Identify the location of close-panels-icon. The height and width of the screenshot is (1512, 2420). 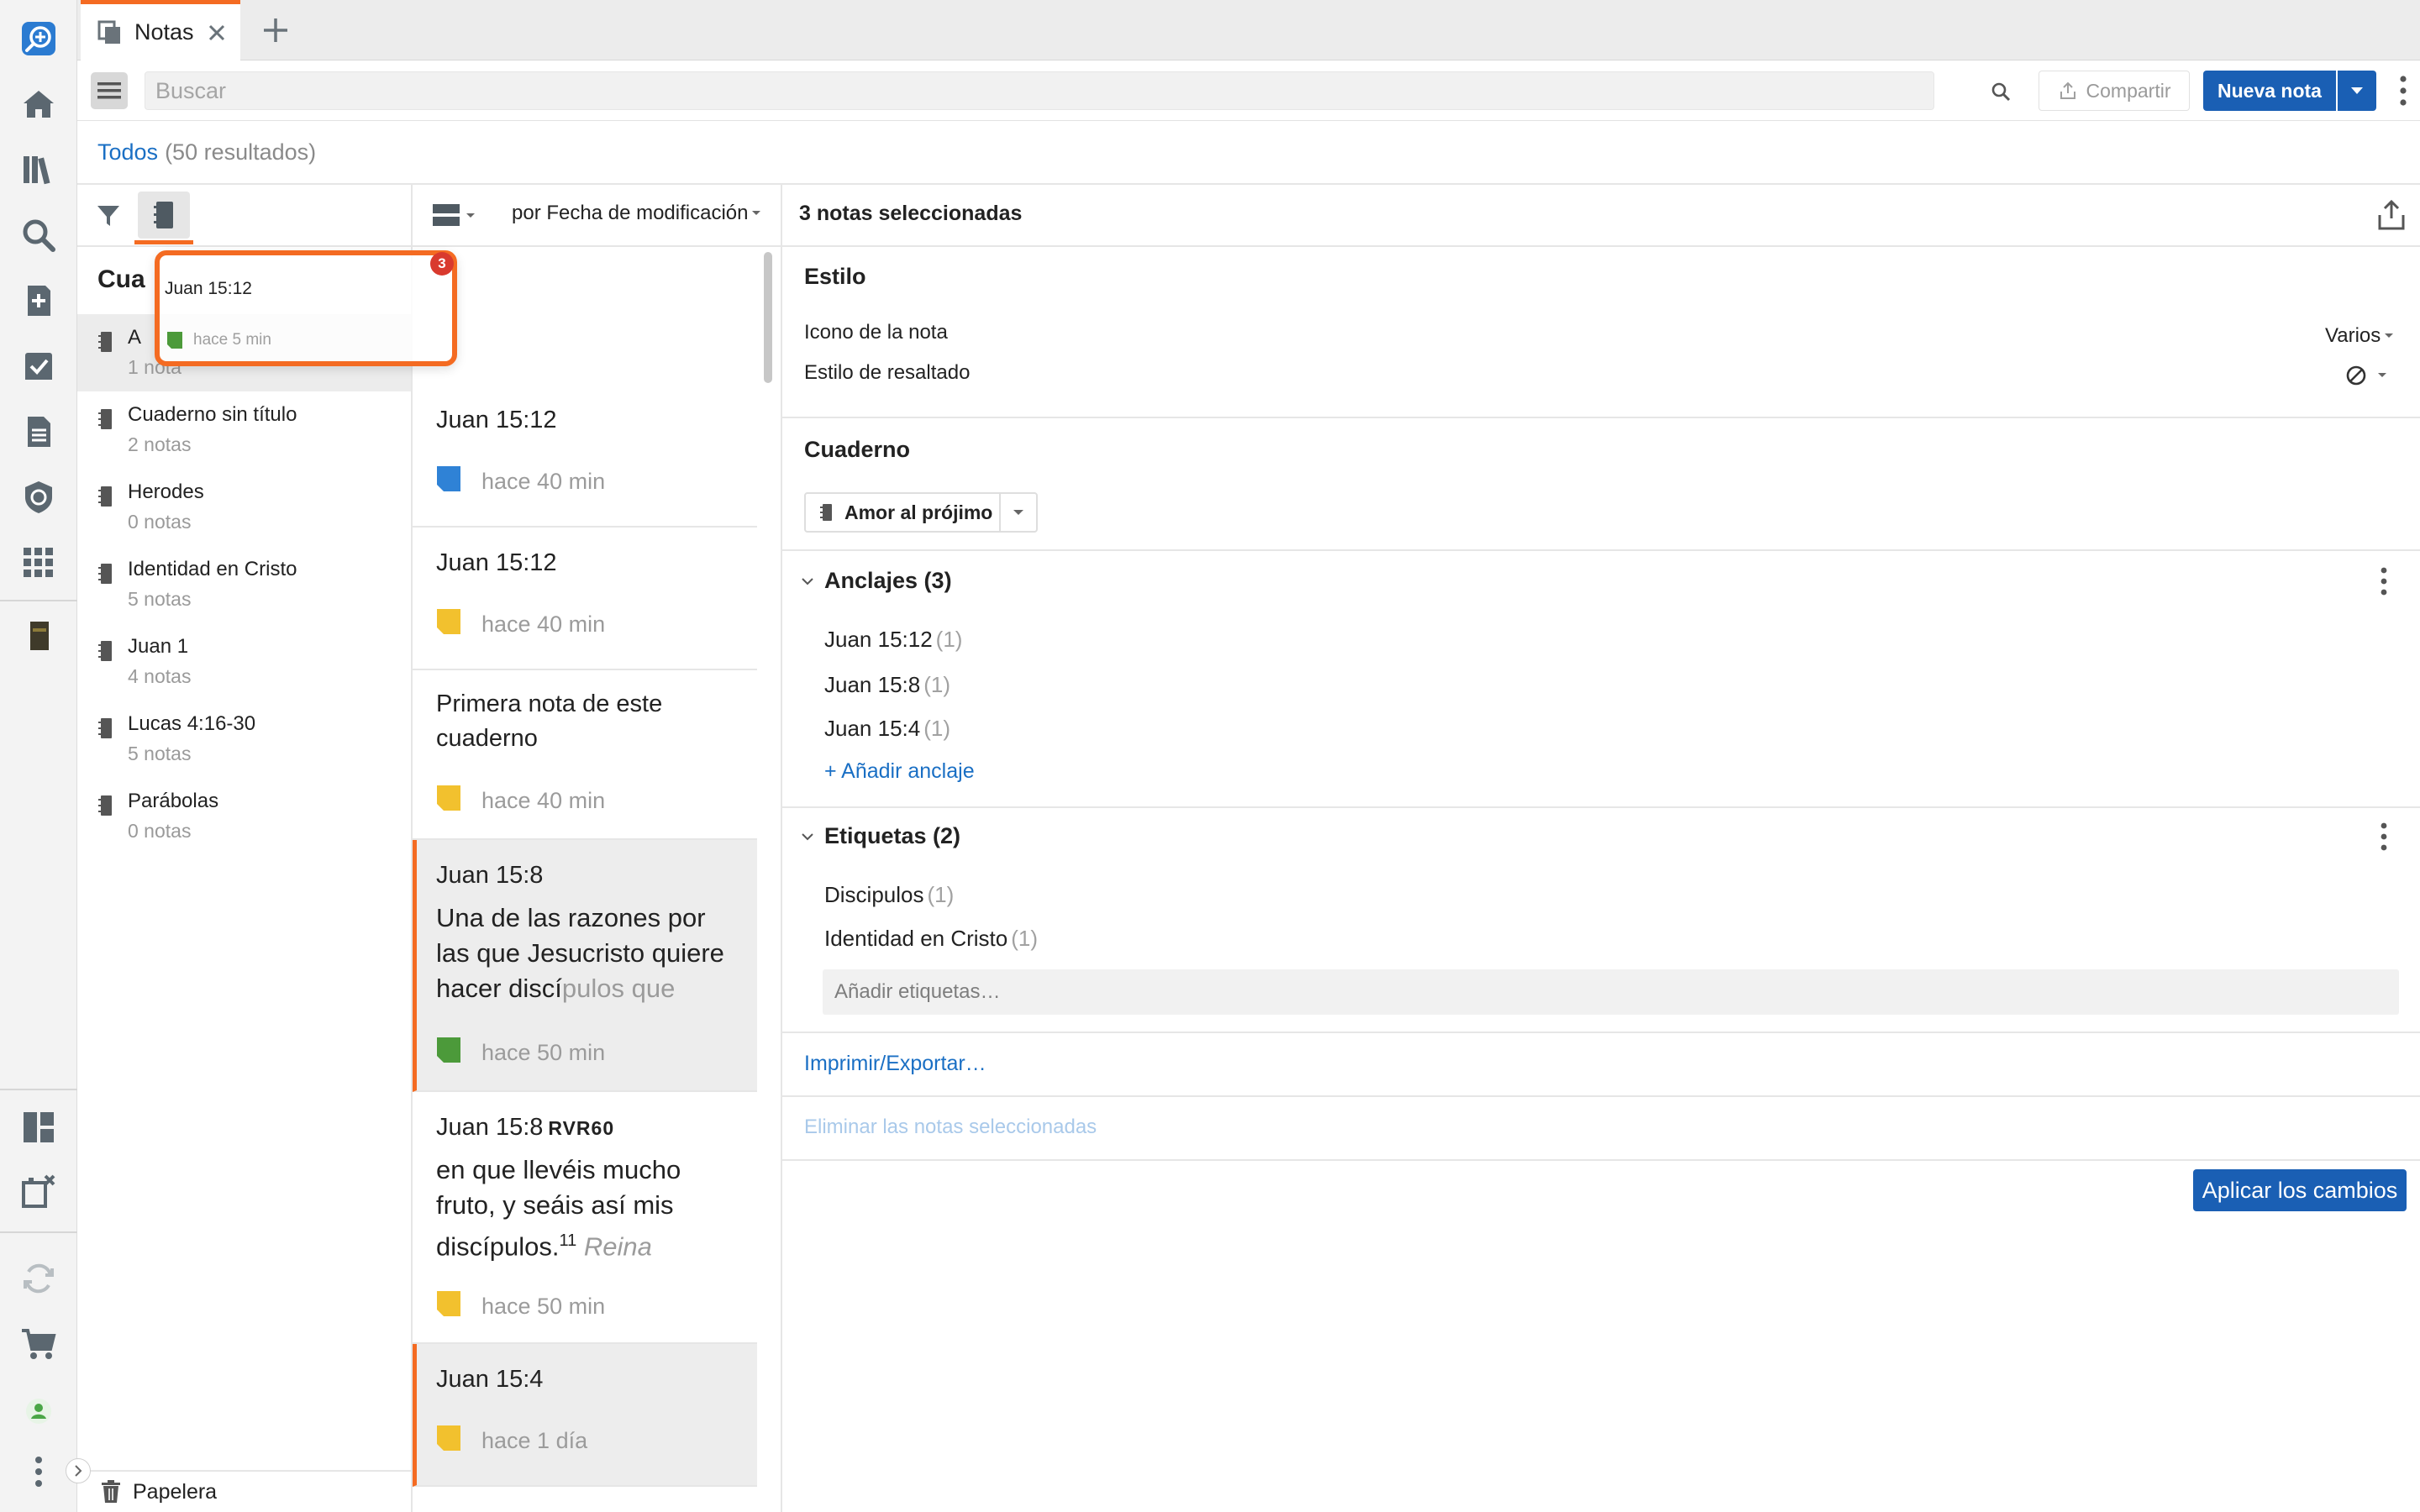
(38, 1191).